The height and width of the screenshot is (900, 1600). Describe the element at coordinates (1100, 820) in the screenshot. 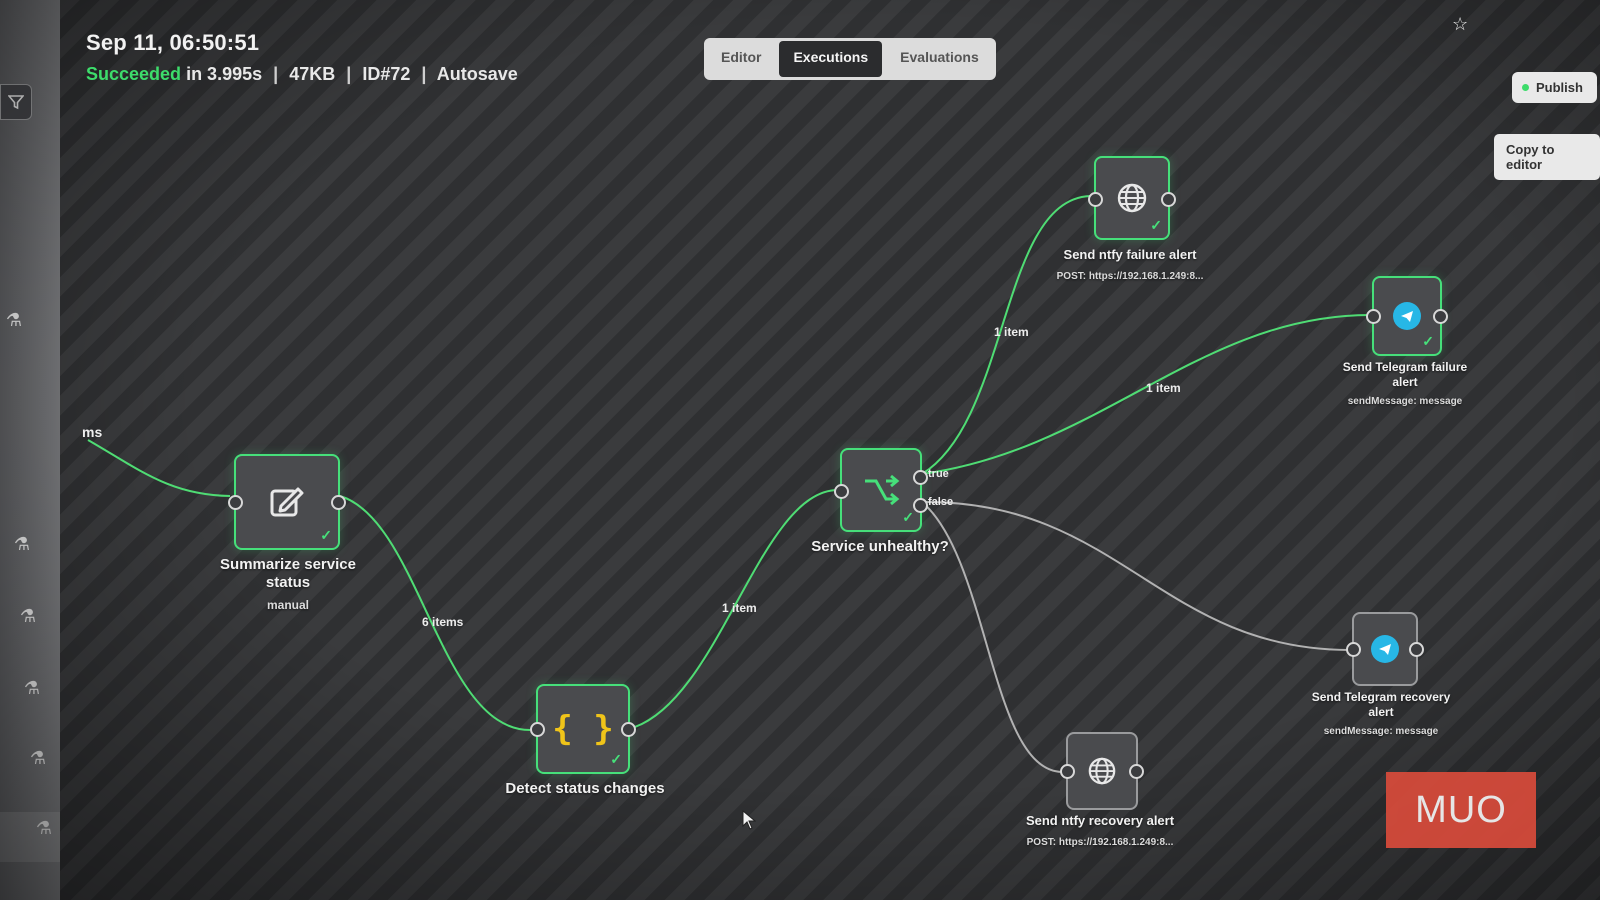

I see `node-title-text: Send ntfy recovery alert` at that location.